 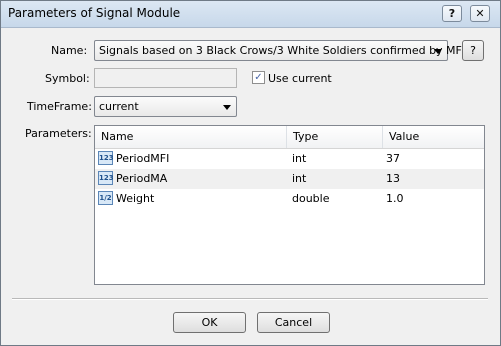 I want to click on use-current-label: Use current, so click(x=300, y=78).